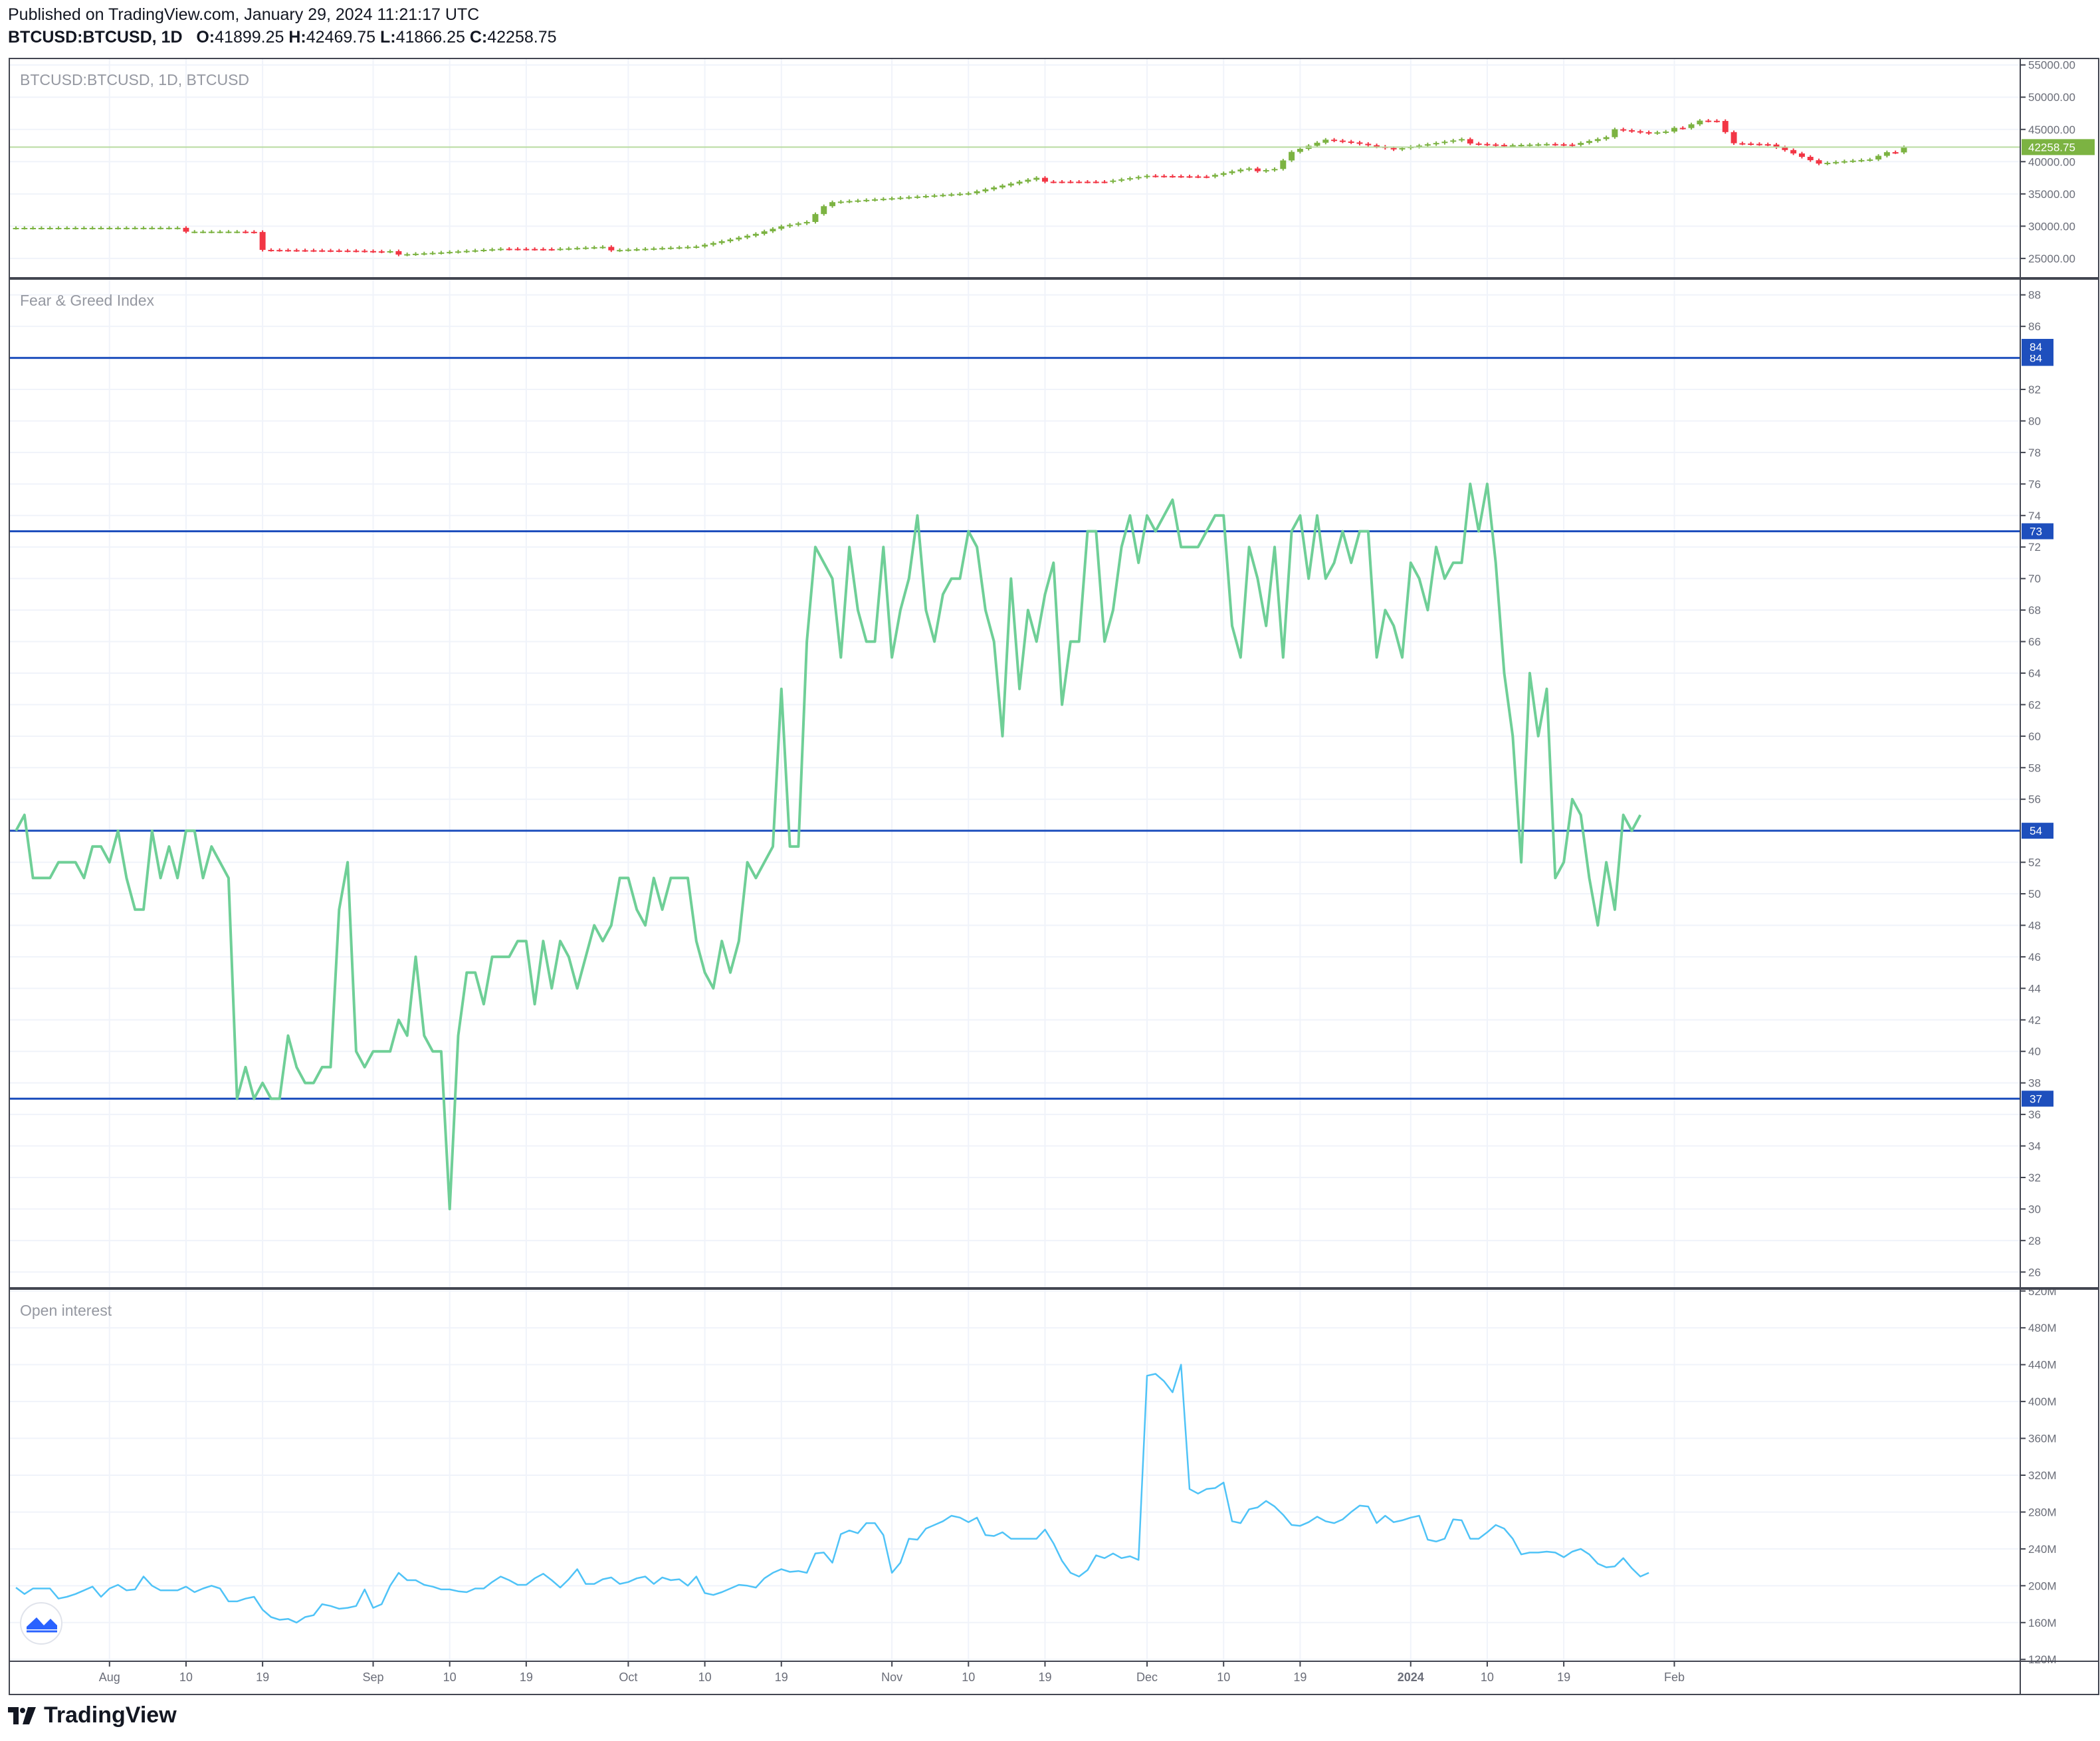  What do you see at coordinates (1044, 1677) in the screenshot?
I see `x-tick-label: 19` at bounding box center [1044, 1677].